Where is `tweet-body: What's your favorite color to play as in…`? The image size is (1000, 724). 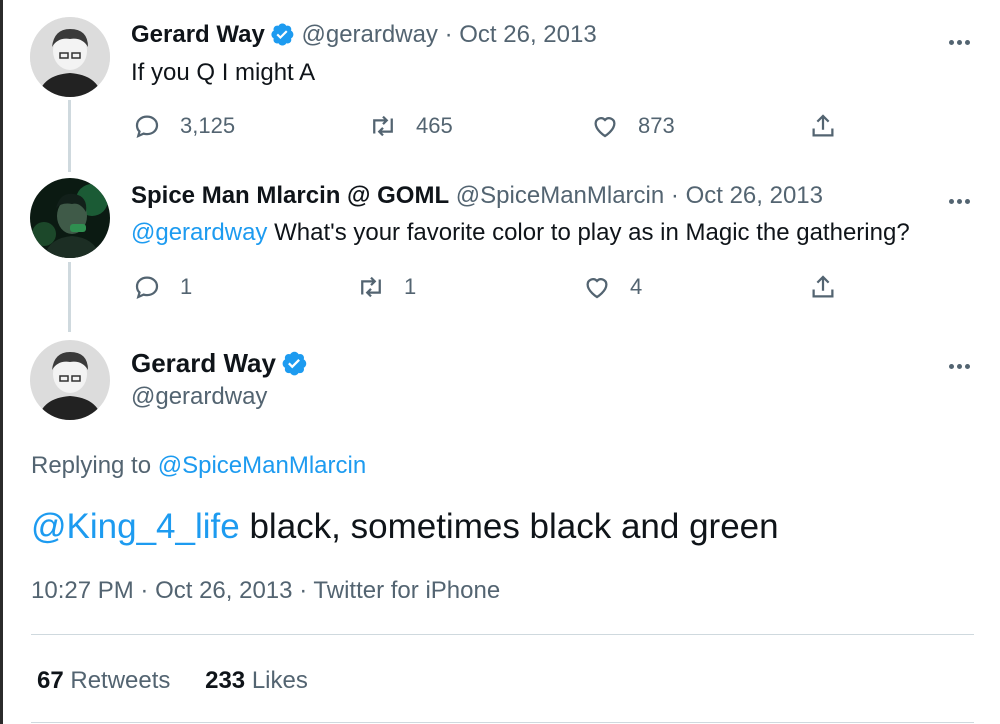 tweet-body: What's your favorite color to play as in… is located at coordinates (592, 232).